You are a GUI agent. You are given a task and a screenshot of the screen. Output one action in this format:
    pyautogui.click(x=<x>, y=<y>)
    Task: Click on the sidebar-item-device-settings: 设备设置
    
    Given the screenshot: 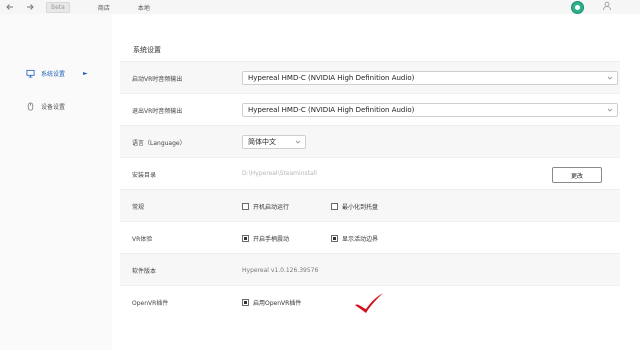 What is the action you would take?
    pyautogui.click(x=45, y=106)
    